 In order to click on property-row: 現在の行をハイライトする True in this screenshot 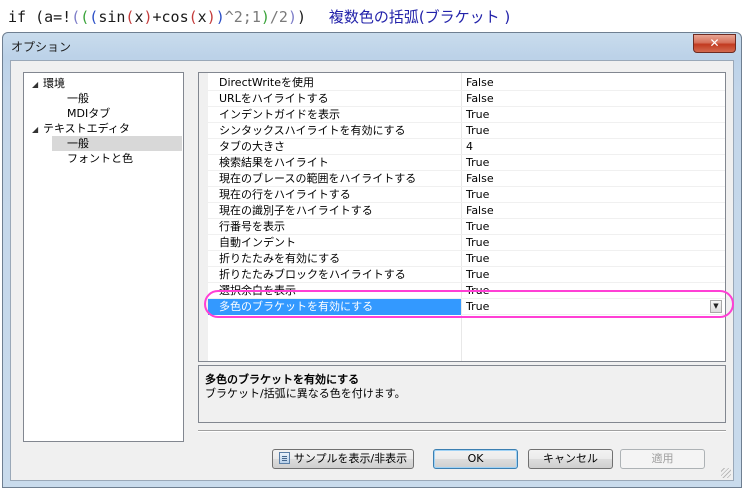, I will do `click(466, 195)`.